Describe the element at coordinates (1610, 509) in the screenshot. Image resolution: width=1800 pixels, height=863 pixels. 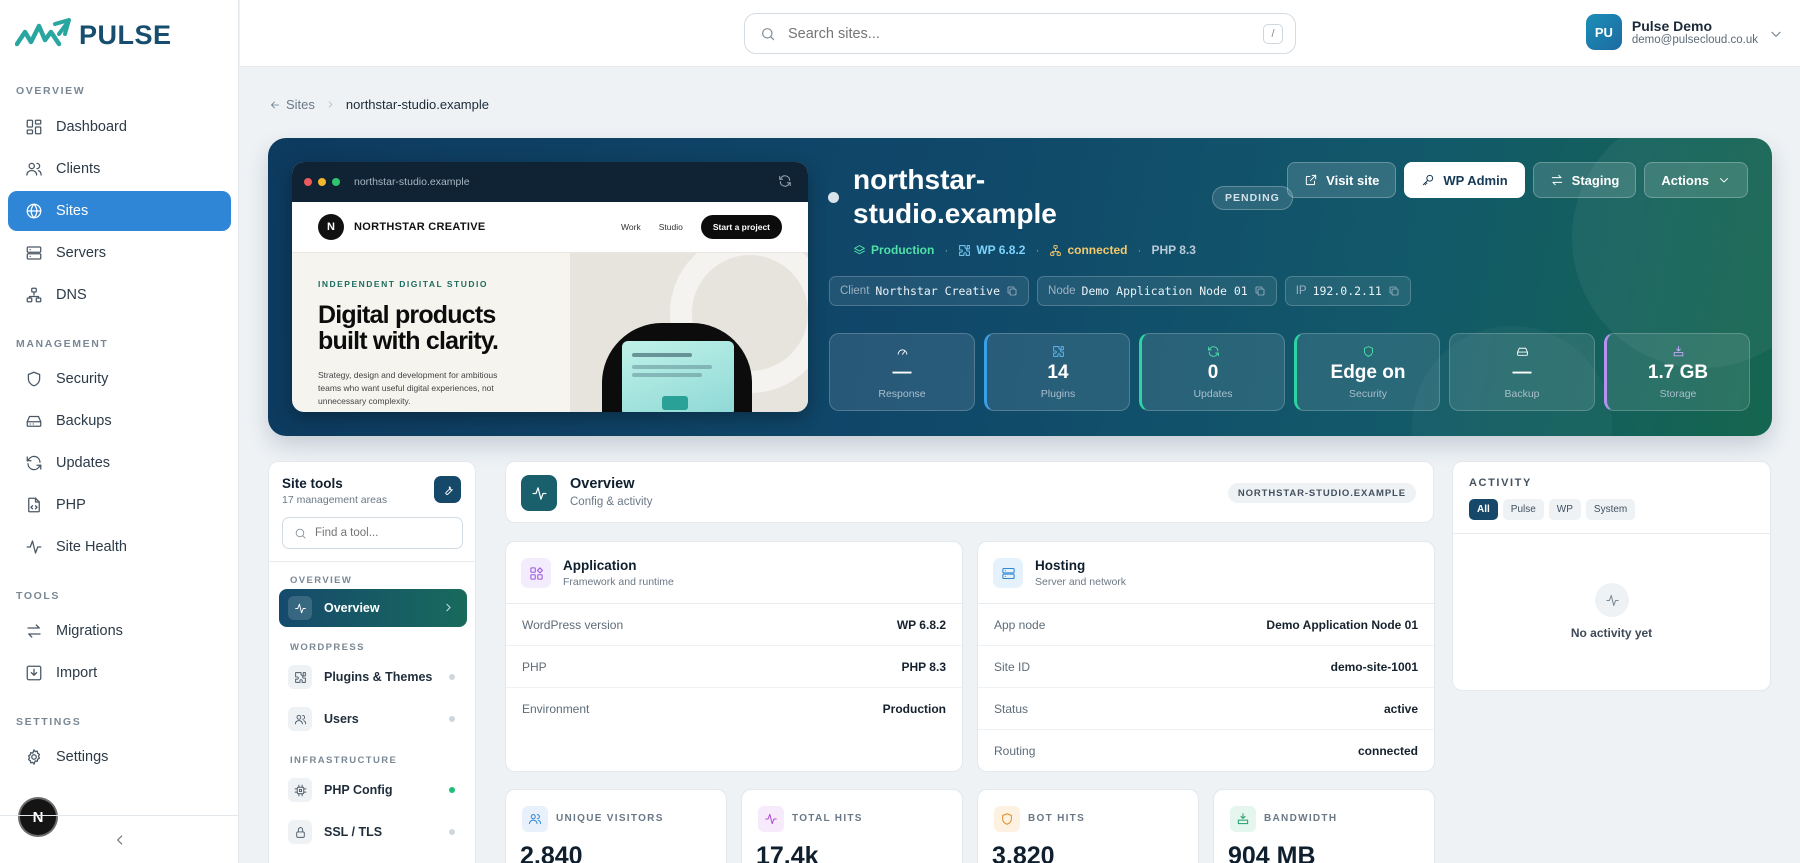
I see `activity-tab-system: System` at that location.